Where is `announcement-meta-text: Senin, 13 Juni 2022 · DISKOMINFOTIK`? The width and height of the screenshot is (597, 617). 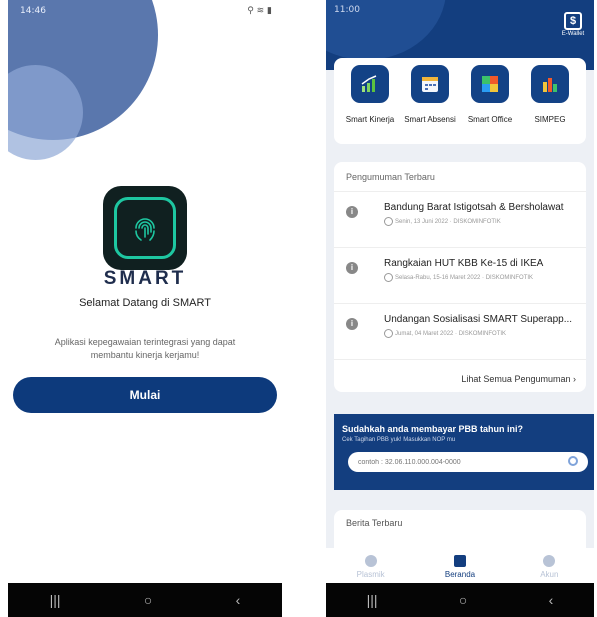 announcement-meta-text: Senin, 13 Juni 2022 · DISKOMINFOTIK is located at coordinates (448, 222).